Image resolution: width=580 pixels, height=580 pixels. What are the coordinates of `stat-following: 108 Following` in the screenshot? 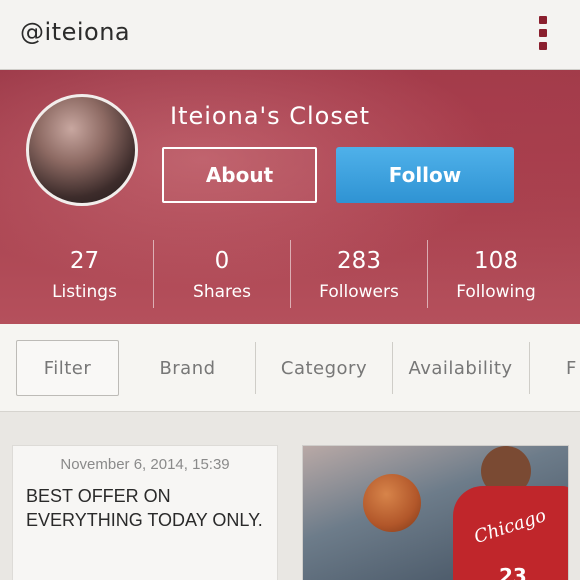 It's located at (495, 274).